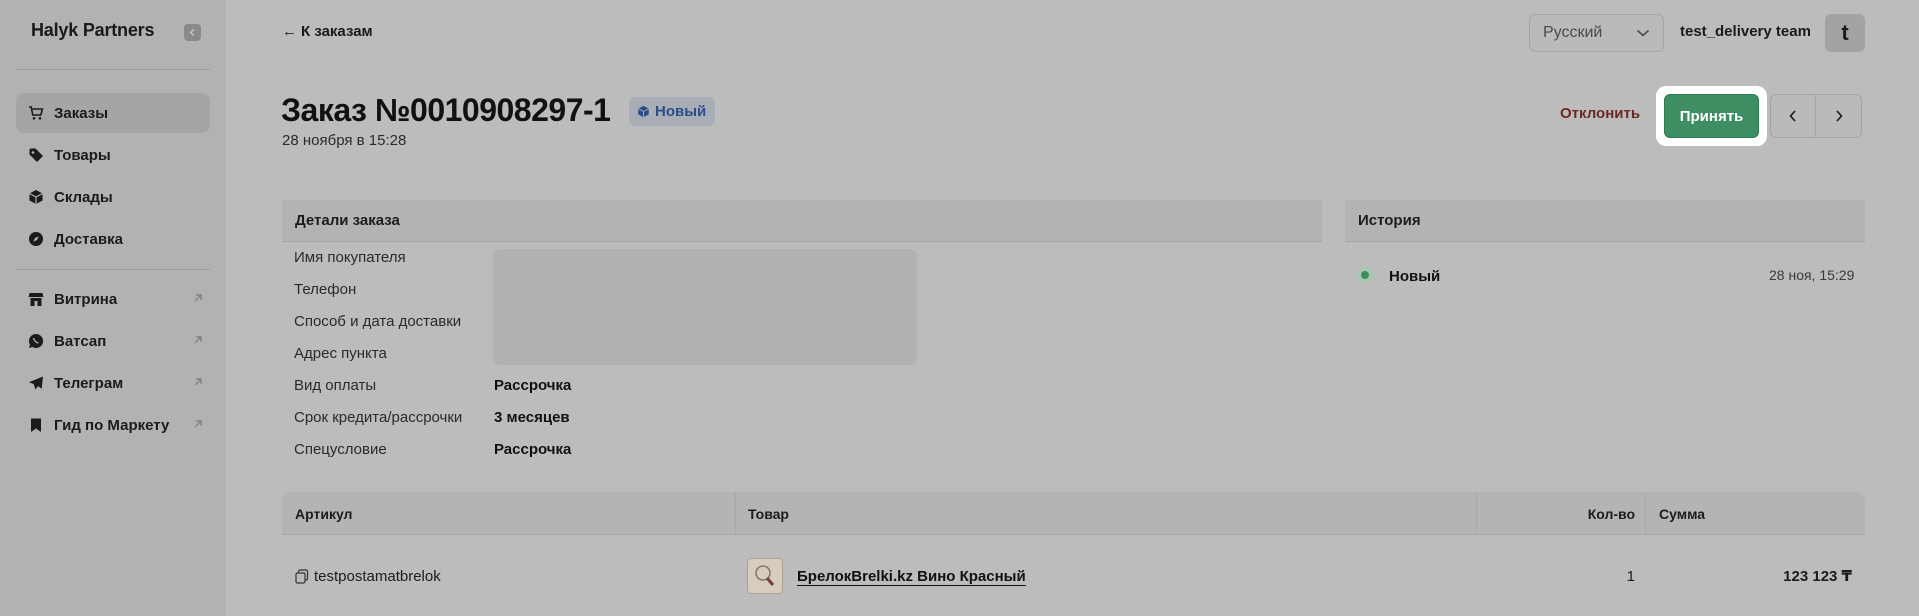 The height and width of the screenshot is (616, 1919). I want to click on chevron-right-icon, so click(1839, 116).